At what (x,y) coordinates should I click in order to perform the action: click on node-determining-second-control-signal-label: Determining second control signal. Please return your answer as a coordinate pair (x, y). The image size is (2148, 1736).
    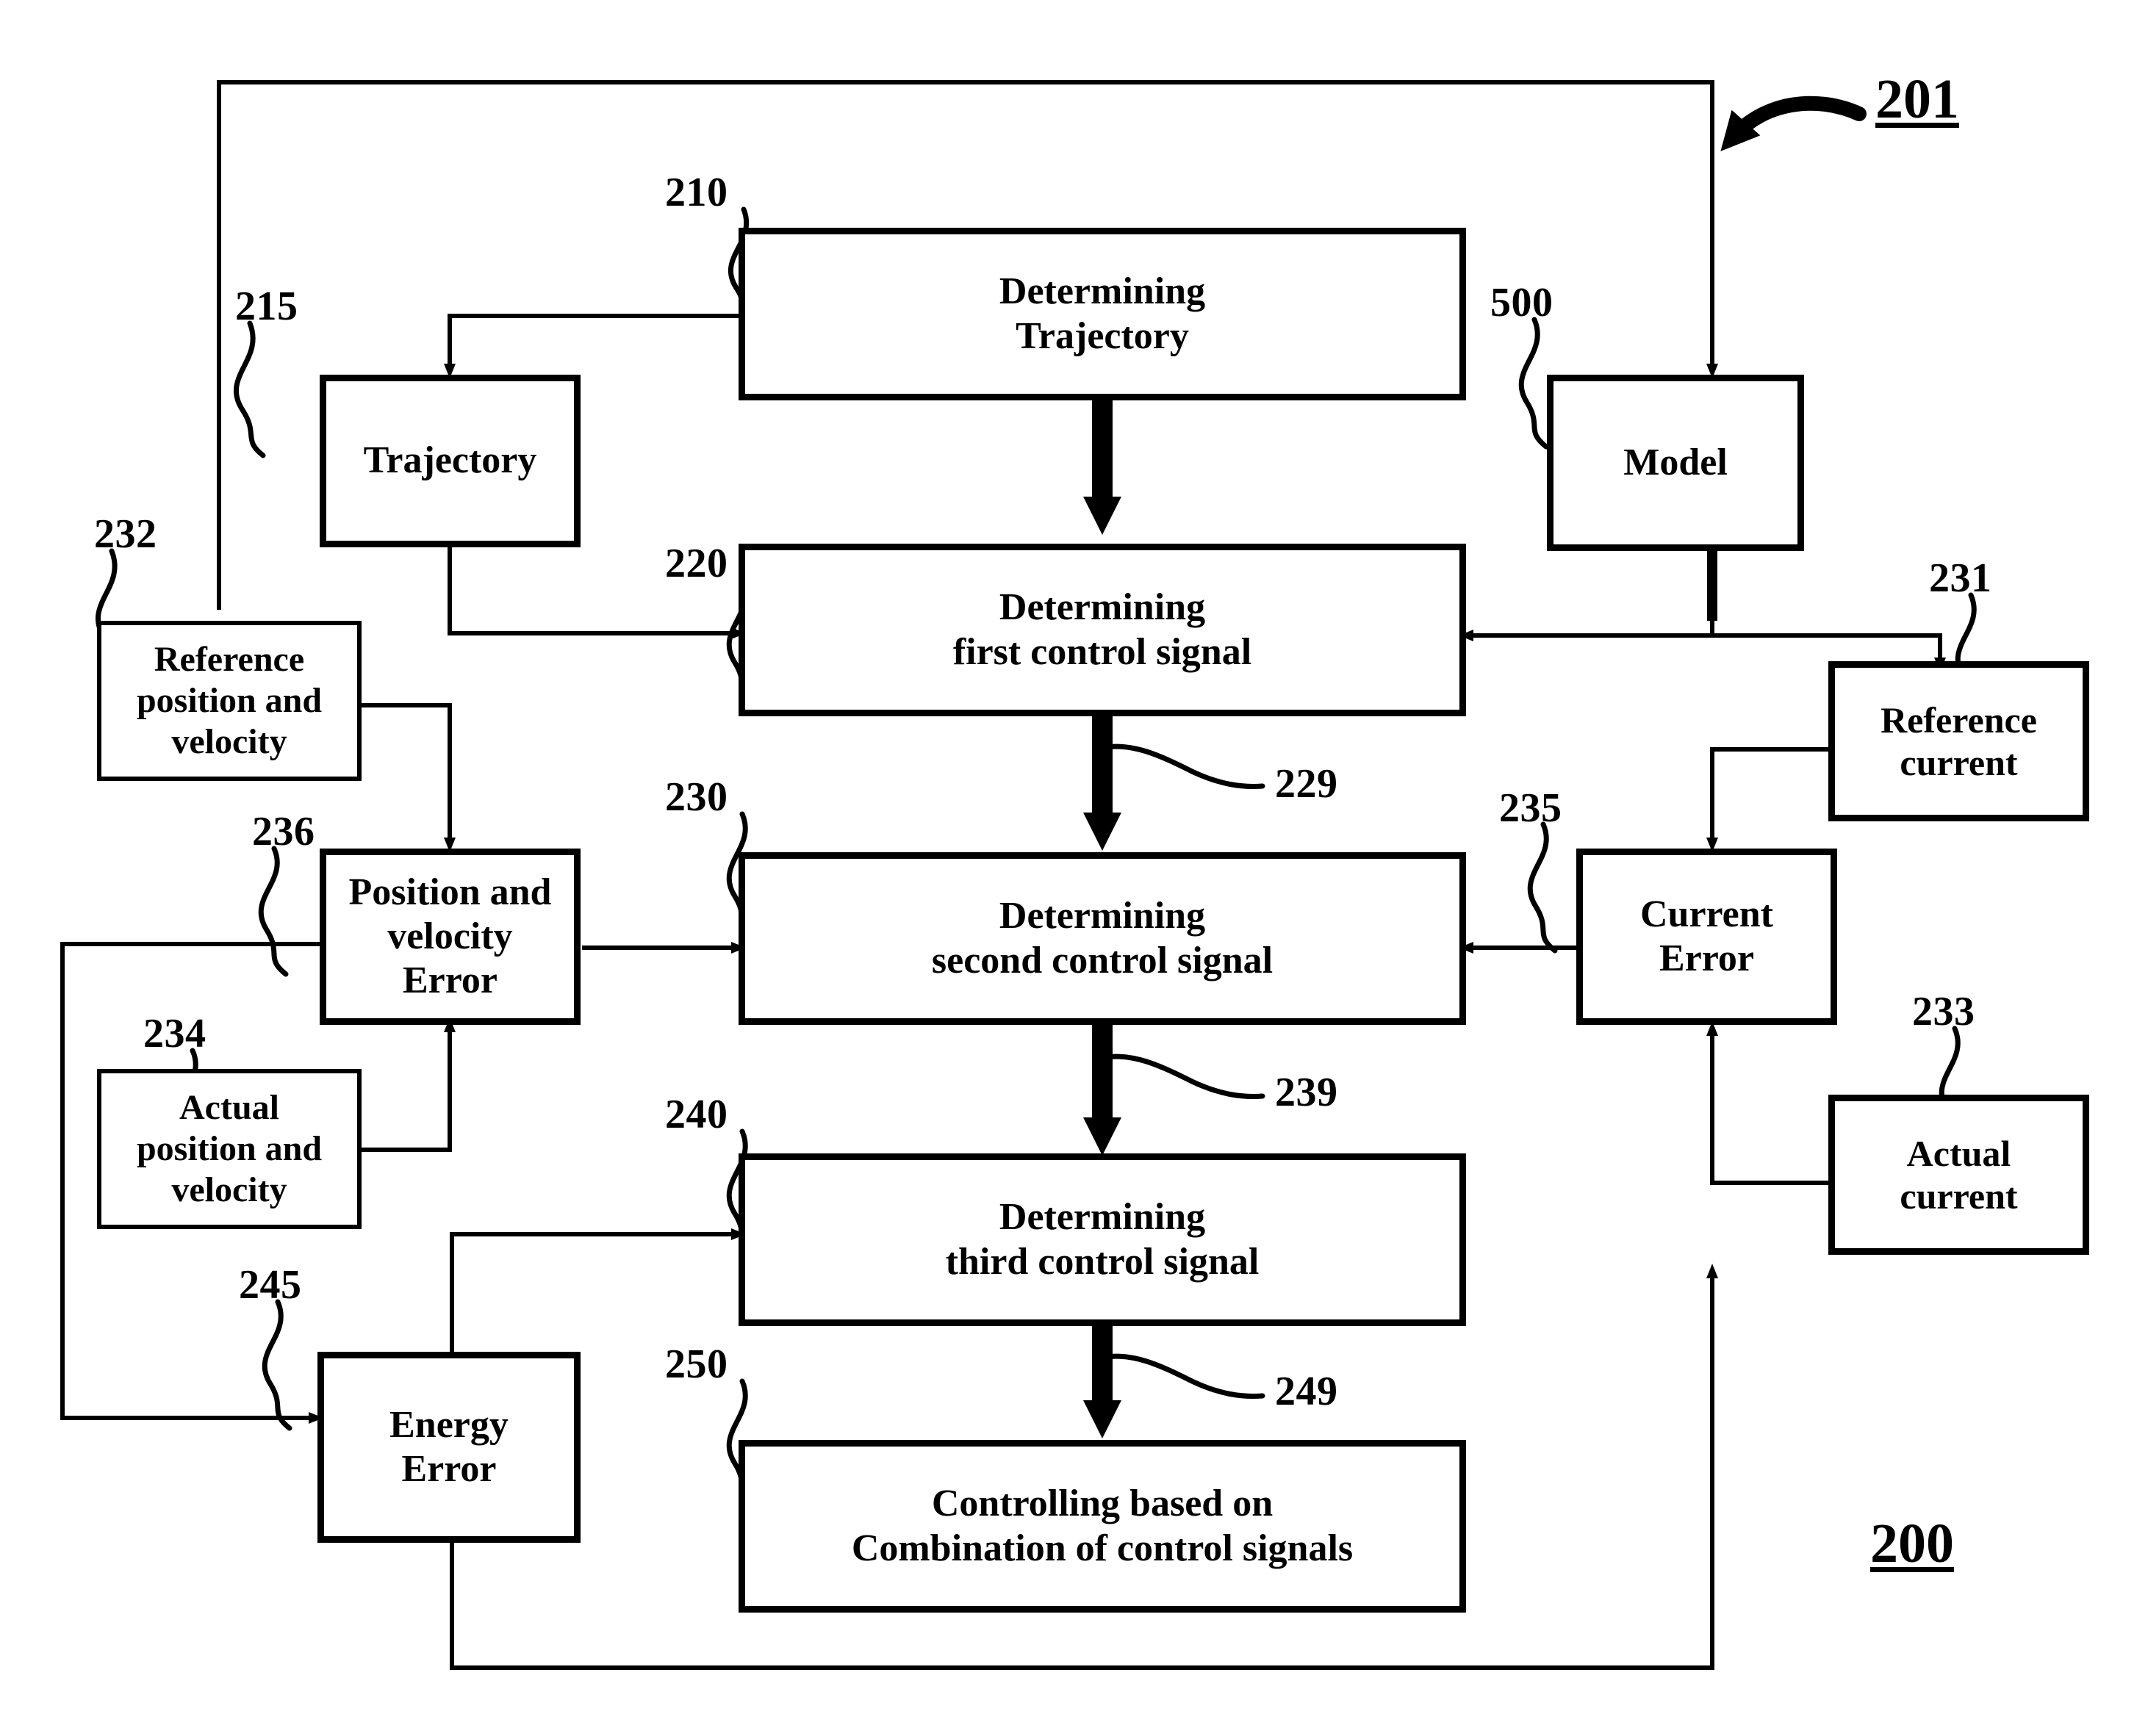
    Looking at the image, I should click on (1102, 938).